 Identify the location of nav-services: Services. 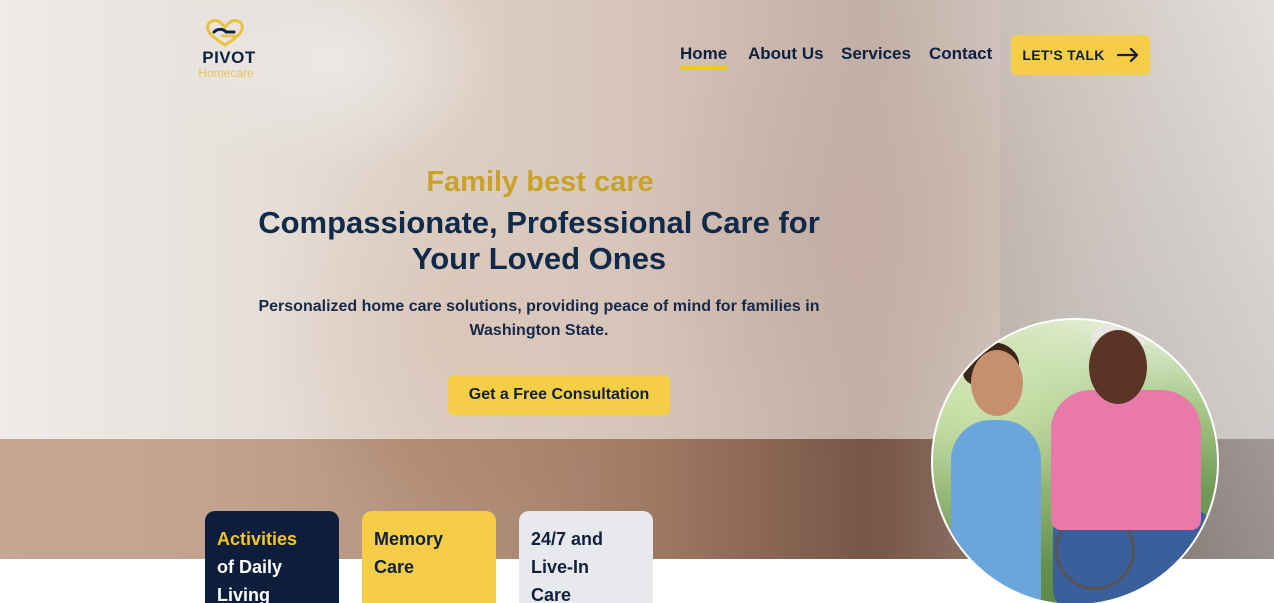
(876, 54).